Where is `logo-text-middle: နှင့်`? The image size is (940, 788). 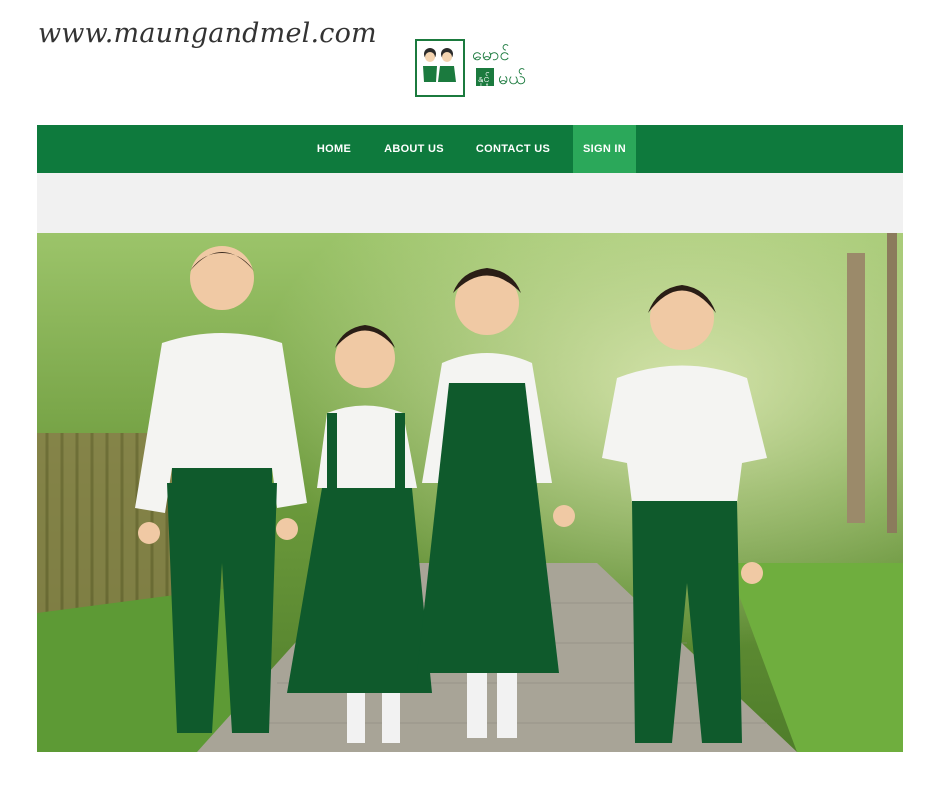 logo-text-middle: နှင့် is located at coordinates (484, 79).